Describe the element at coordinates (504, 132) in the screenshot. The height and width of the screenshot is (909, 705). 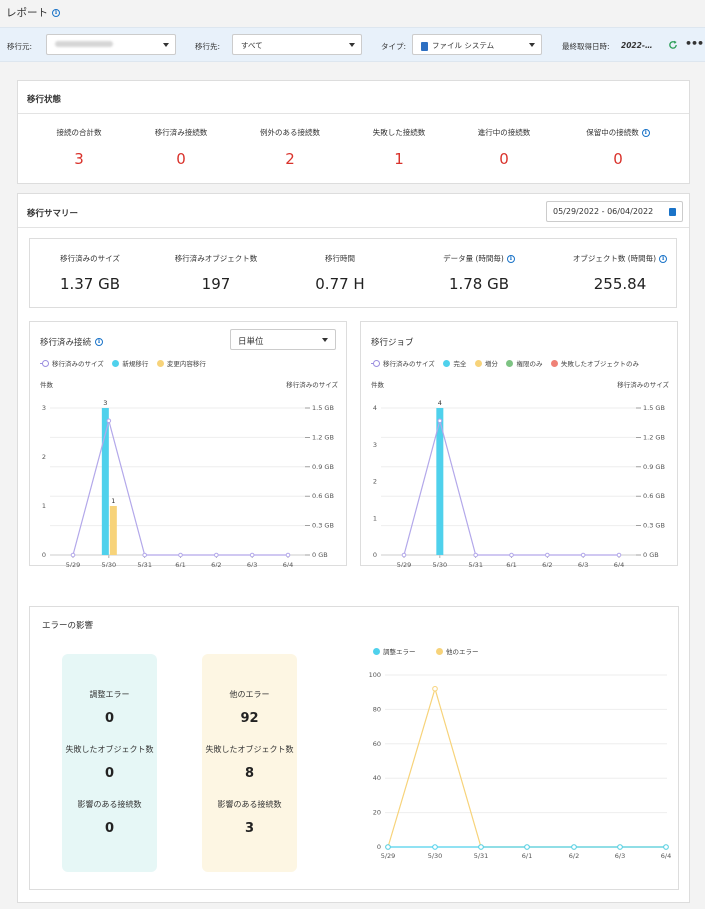
I see `status-label-text: 進行中の接続数` at that location.